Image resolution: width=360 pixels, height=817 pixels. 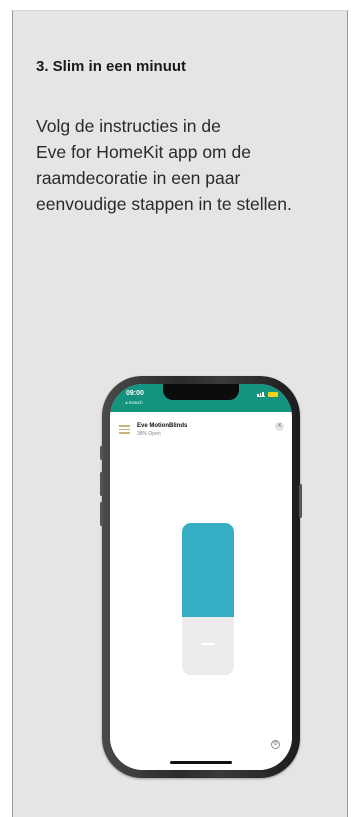 What do you see at coordinates (164, 204) in the screenshot?
I see `step-description-line: eenvoudige stappen in te stellen.` at bounding box center [164, 204].